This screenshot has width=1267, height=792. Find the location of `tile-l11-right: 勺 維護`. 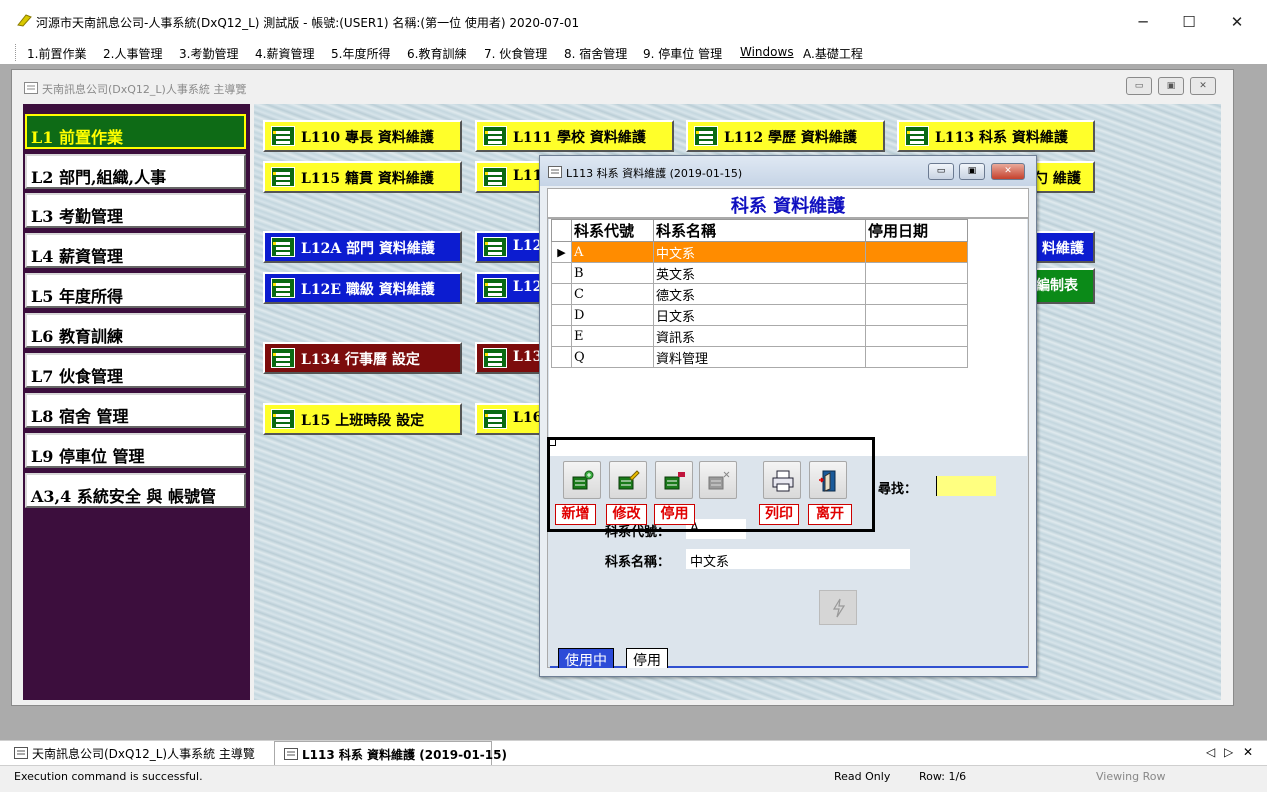

tile-l11-right: 勺 維護 is located at coordinates (1062, 177).